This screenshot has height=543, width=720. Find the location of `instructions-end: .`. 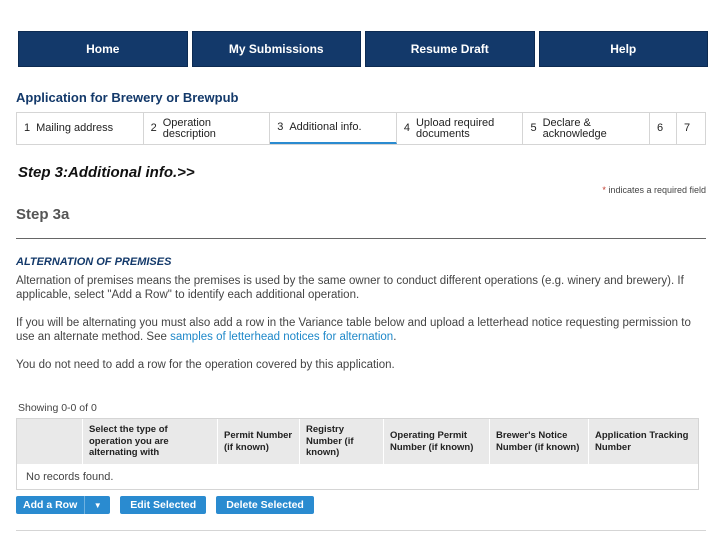

instructions-end: . is located at coordinates (395, 337).